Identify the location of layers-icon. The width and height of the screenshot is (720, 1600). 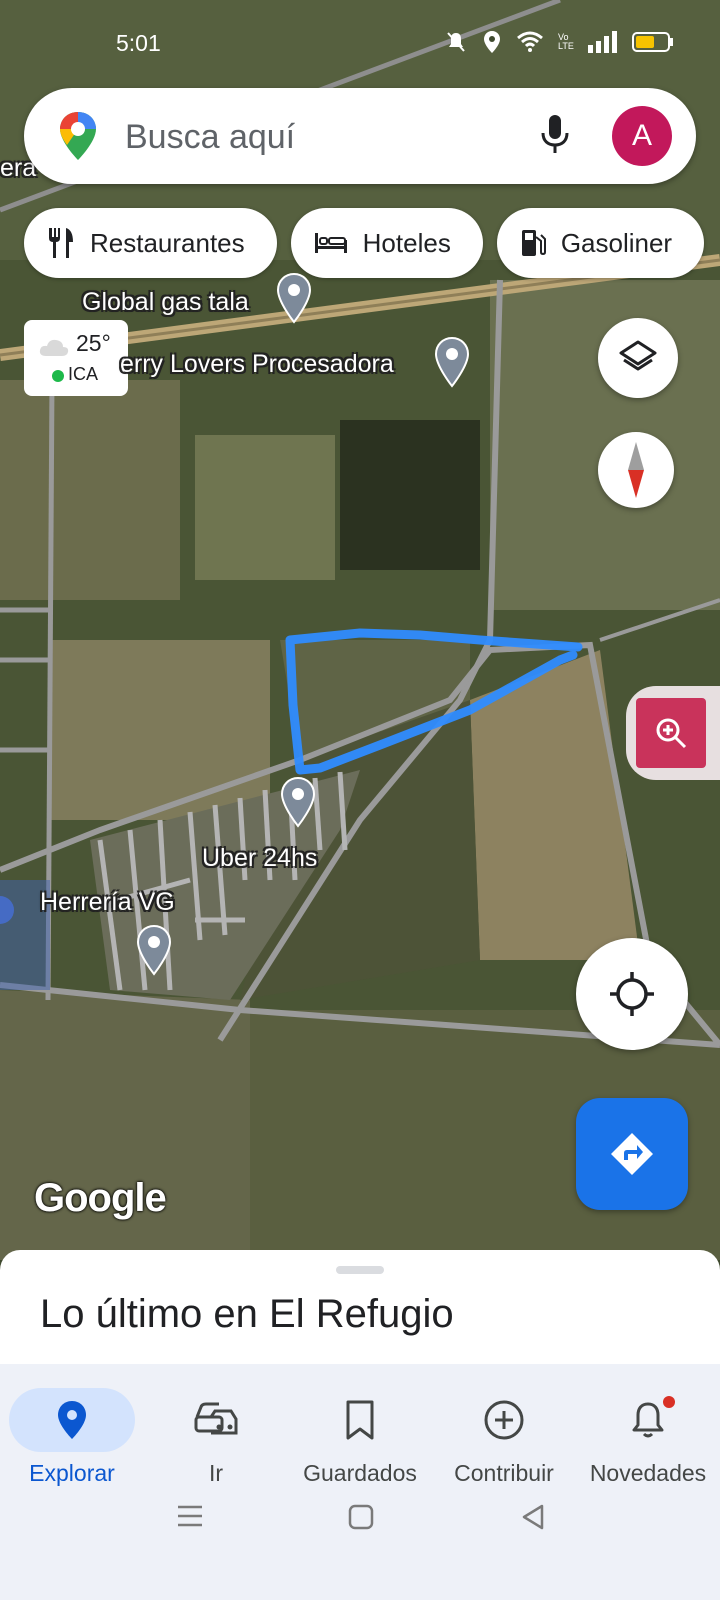
(638, 355).